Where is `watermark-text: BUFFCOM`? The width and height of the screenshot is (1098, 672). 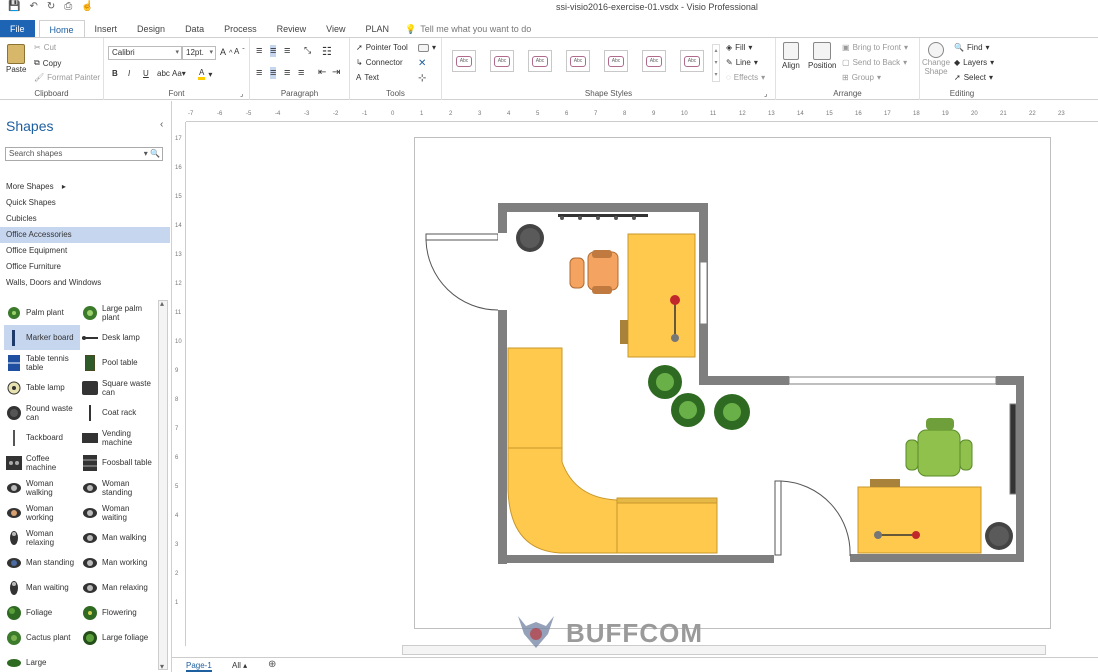 watermark-text: BUFFCOM is located at coordinates (634, 633).